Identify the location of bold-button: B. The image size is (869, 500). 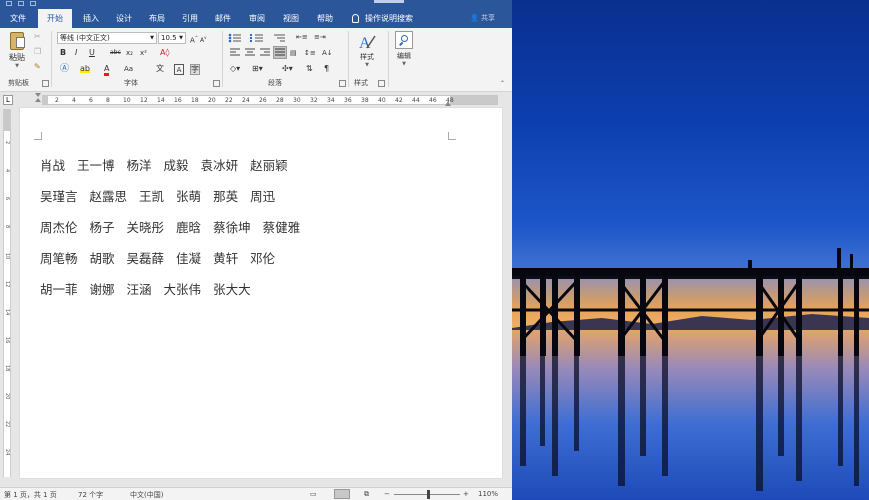
(63, 53).